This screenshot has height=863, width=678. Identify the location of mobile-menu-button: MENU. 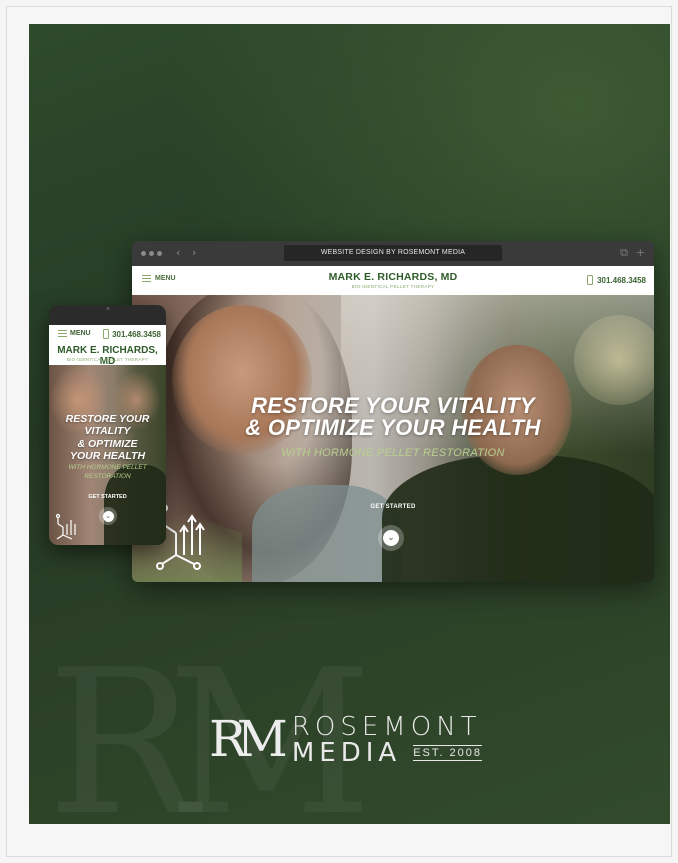
(74, 333).